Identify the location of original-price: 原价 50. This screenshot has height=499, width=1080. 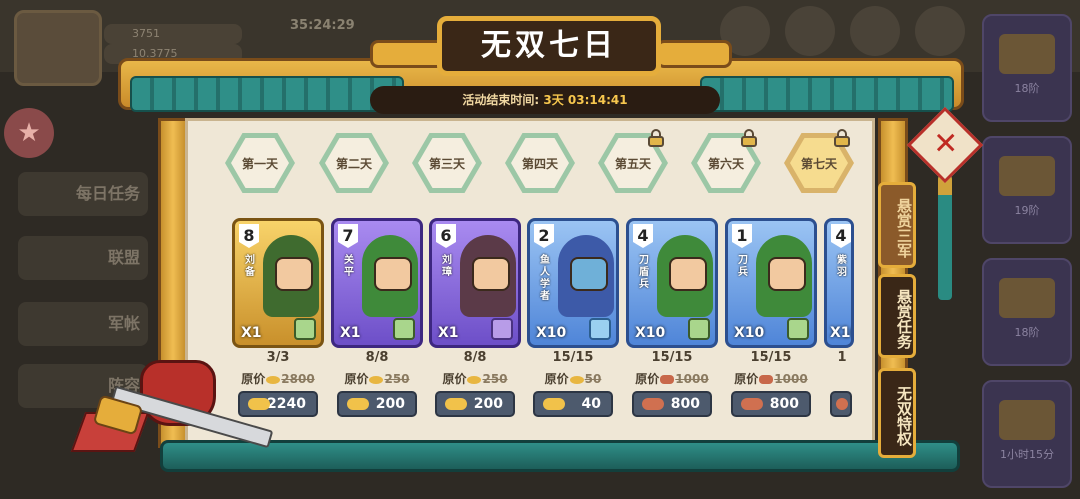
(573, 379).